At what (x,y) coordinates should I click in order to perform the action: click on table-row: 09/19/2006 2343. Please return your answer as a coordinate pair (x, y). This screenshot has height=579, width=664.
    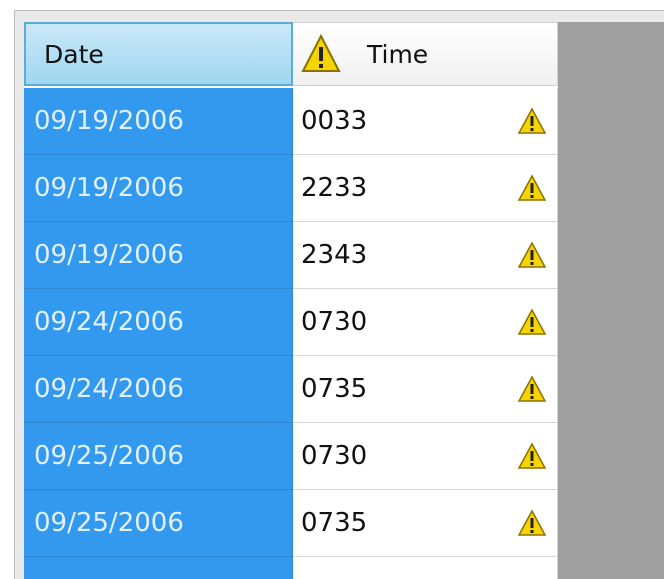
    Looking at the image, I should click on (291, 255).